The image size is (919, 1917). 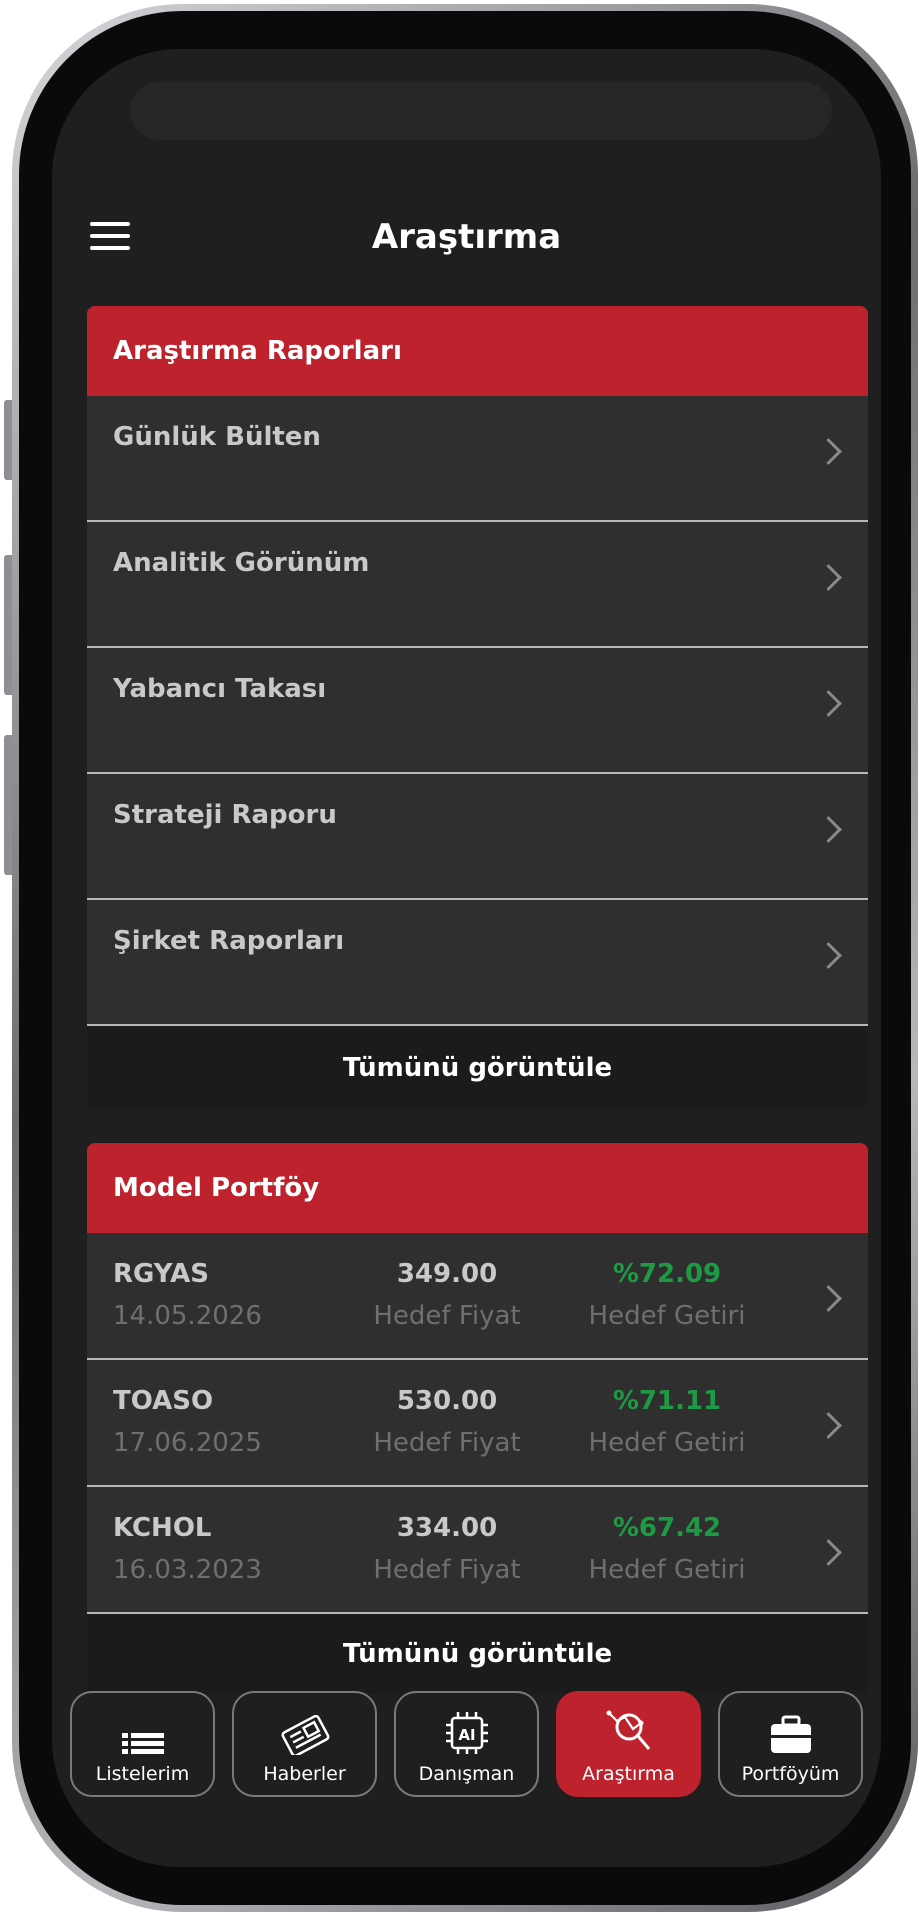 What do you see at coordinates (790, 1774) in the screenshot?
I see `tab-label: Portföyüm` at bounding box center [790, 1774].